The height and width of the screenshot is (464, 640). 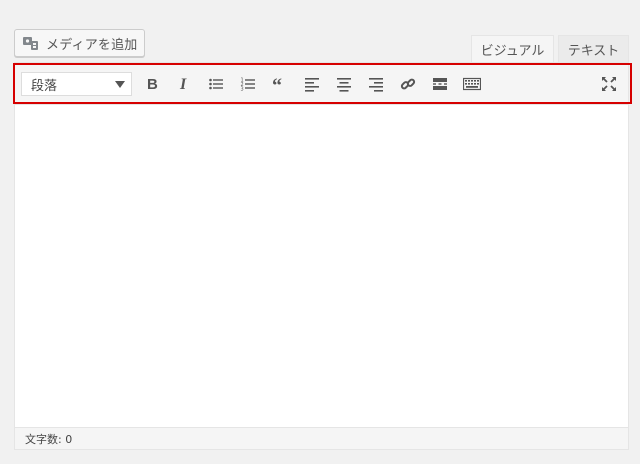 I want to click on link-icon, so click(x=408, y=84).